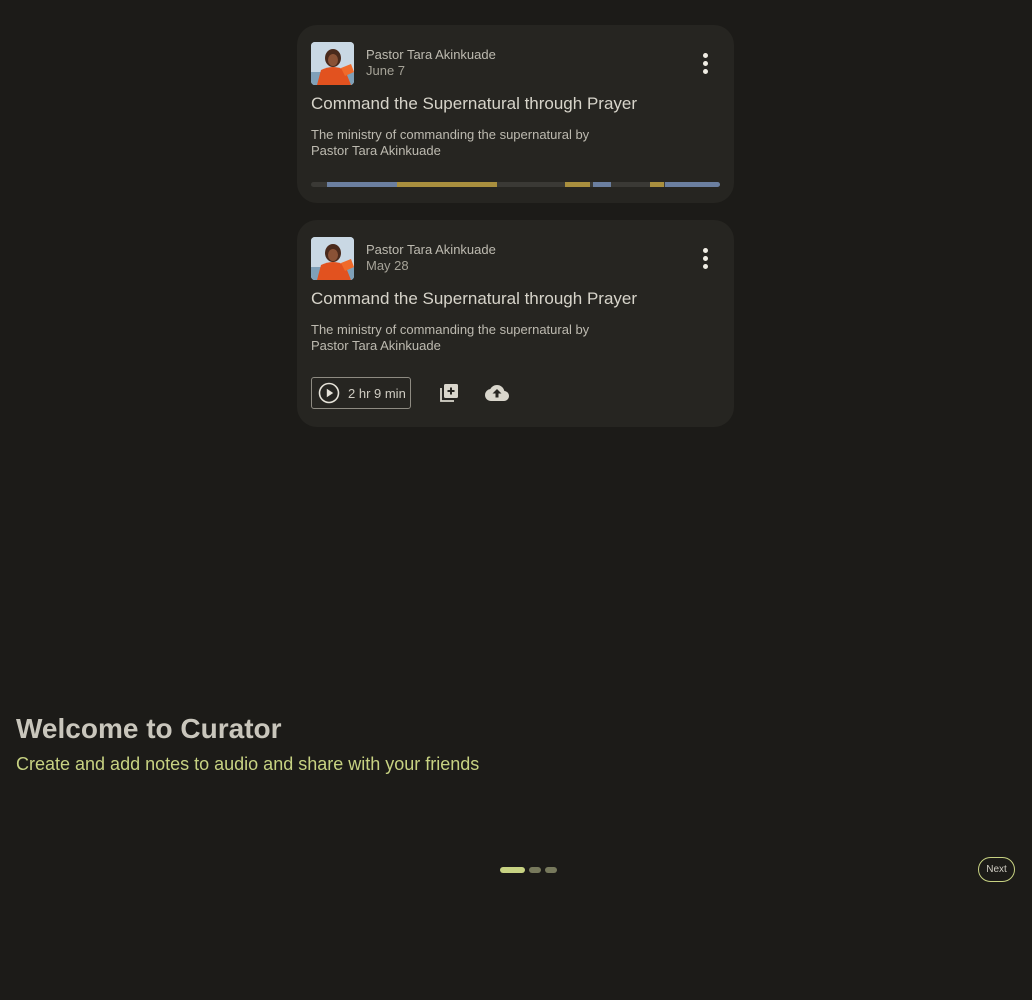  Describe the element at coordinates (515, 258) in the screenshot. I see `card-header: Pastor Tara Akinkuade May 28` at that location.